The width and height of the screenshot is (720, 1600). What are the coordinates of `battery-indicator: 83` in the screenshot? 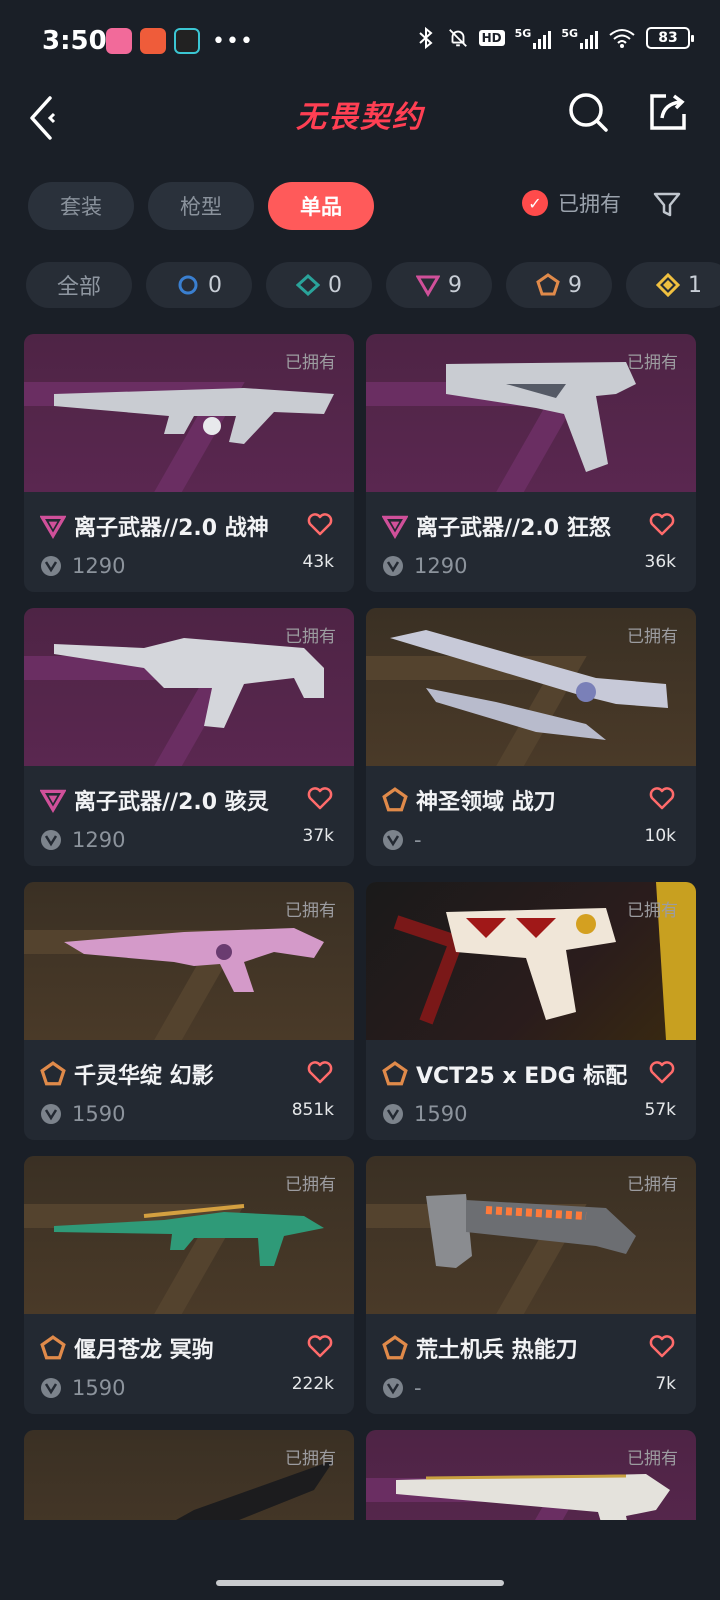 It's located at (670, 38).